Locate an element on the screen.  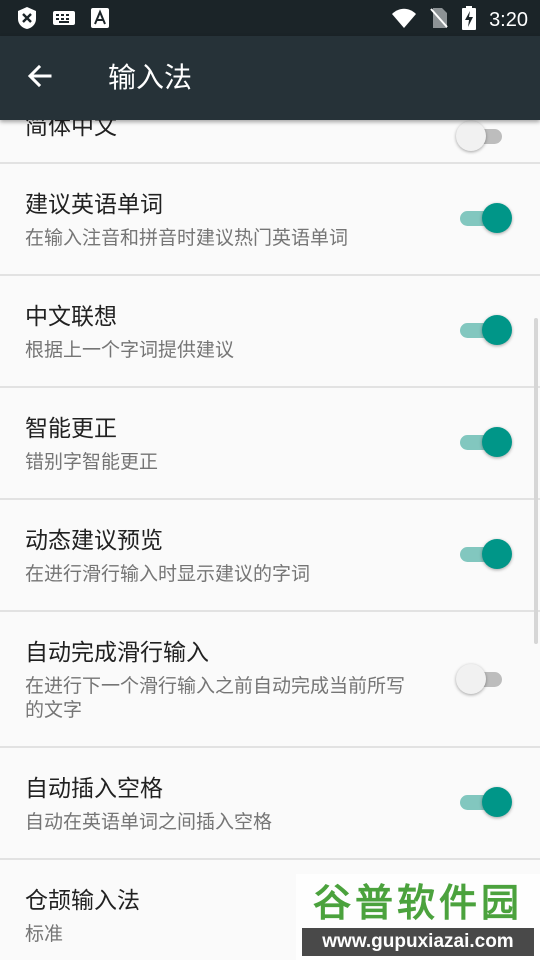
watermark: 谷普软件园 www.gupuxiazai.com is located at coordinates (418, 917).